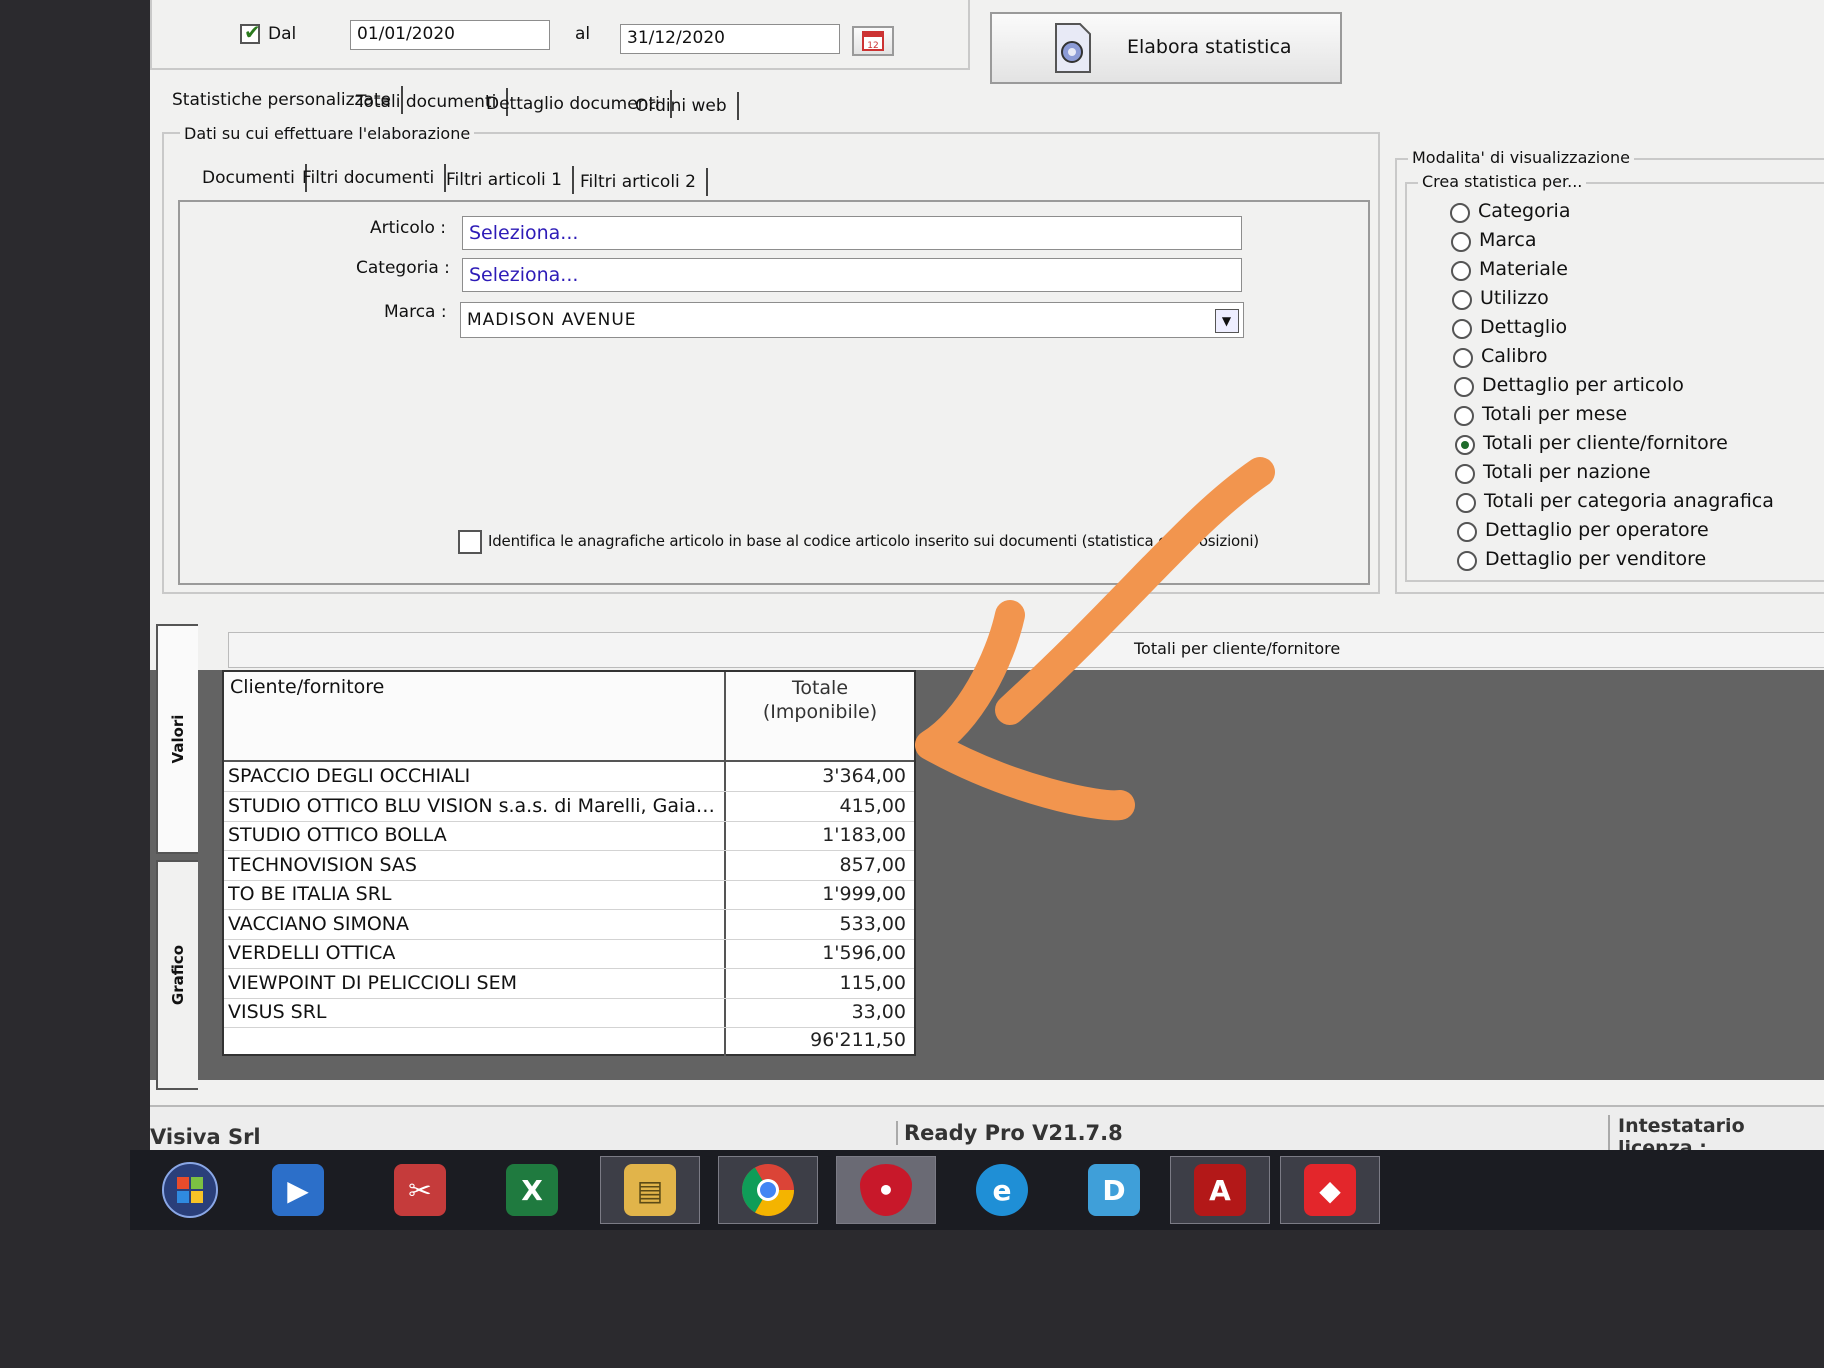  I want to click on cell-total-value: 857,00, so click(872, 864).